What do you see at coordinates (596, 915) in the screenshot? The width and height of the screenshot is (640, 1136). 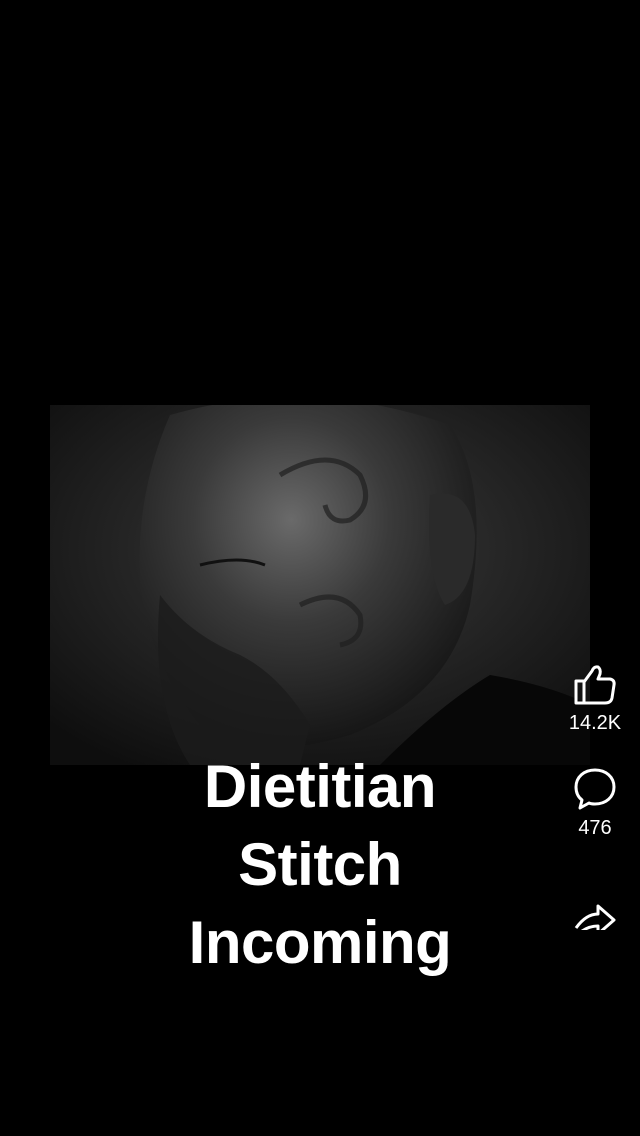 I see `share-button` at bounding box center [596, 915].